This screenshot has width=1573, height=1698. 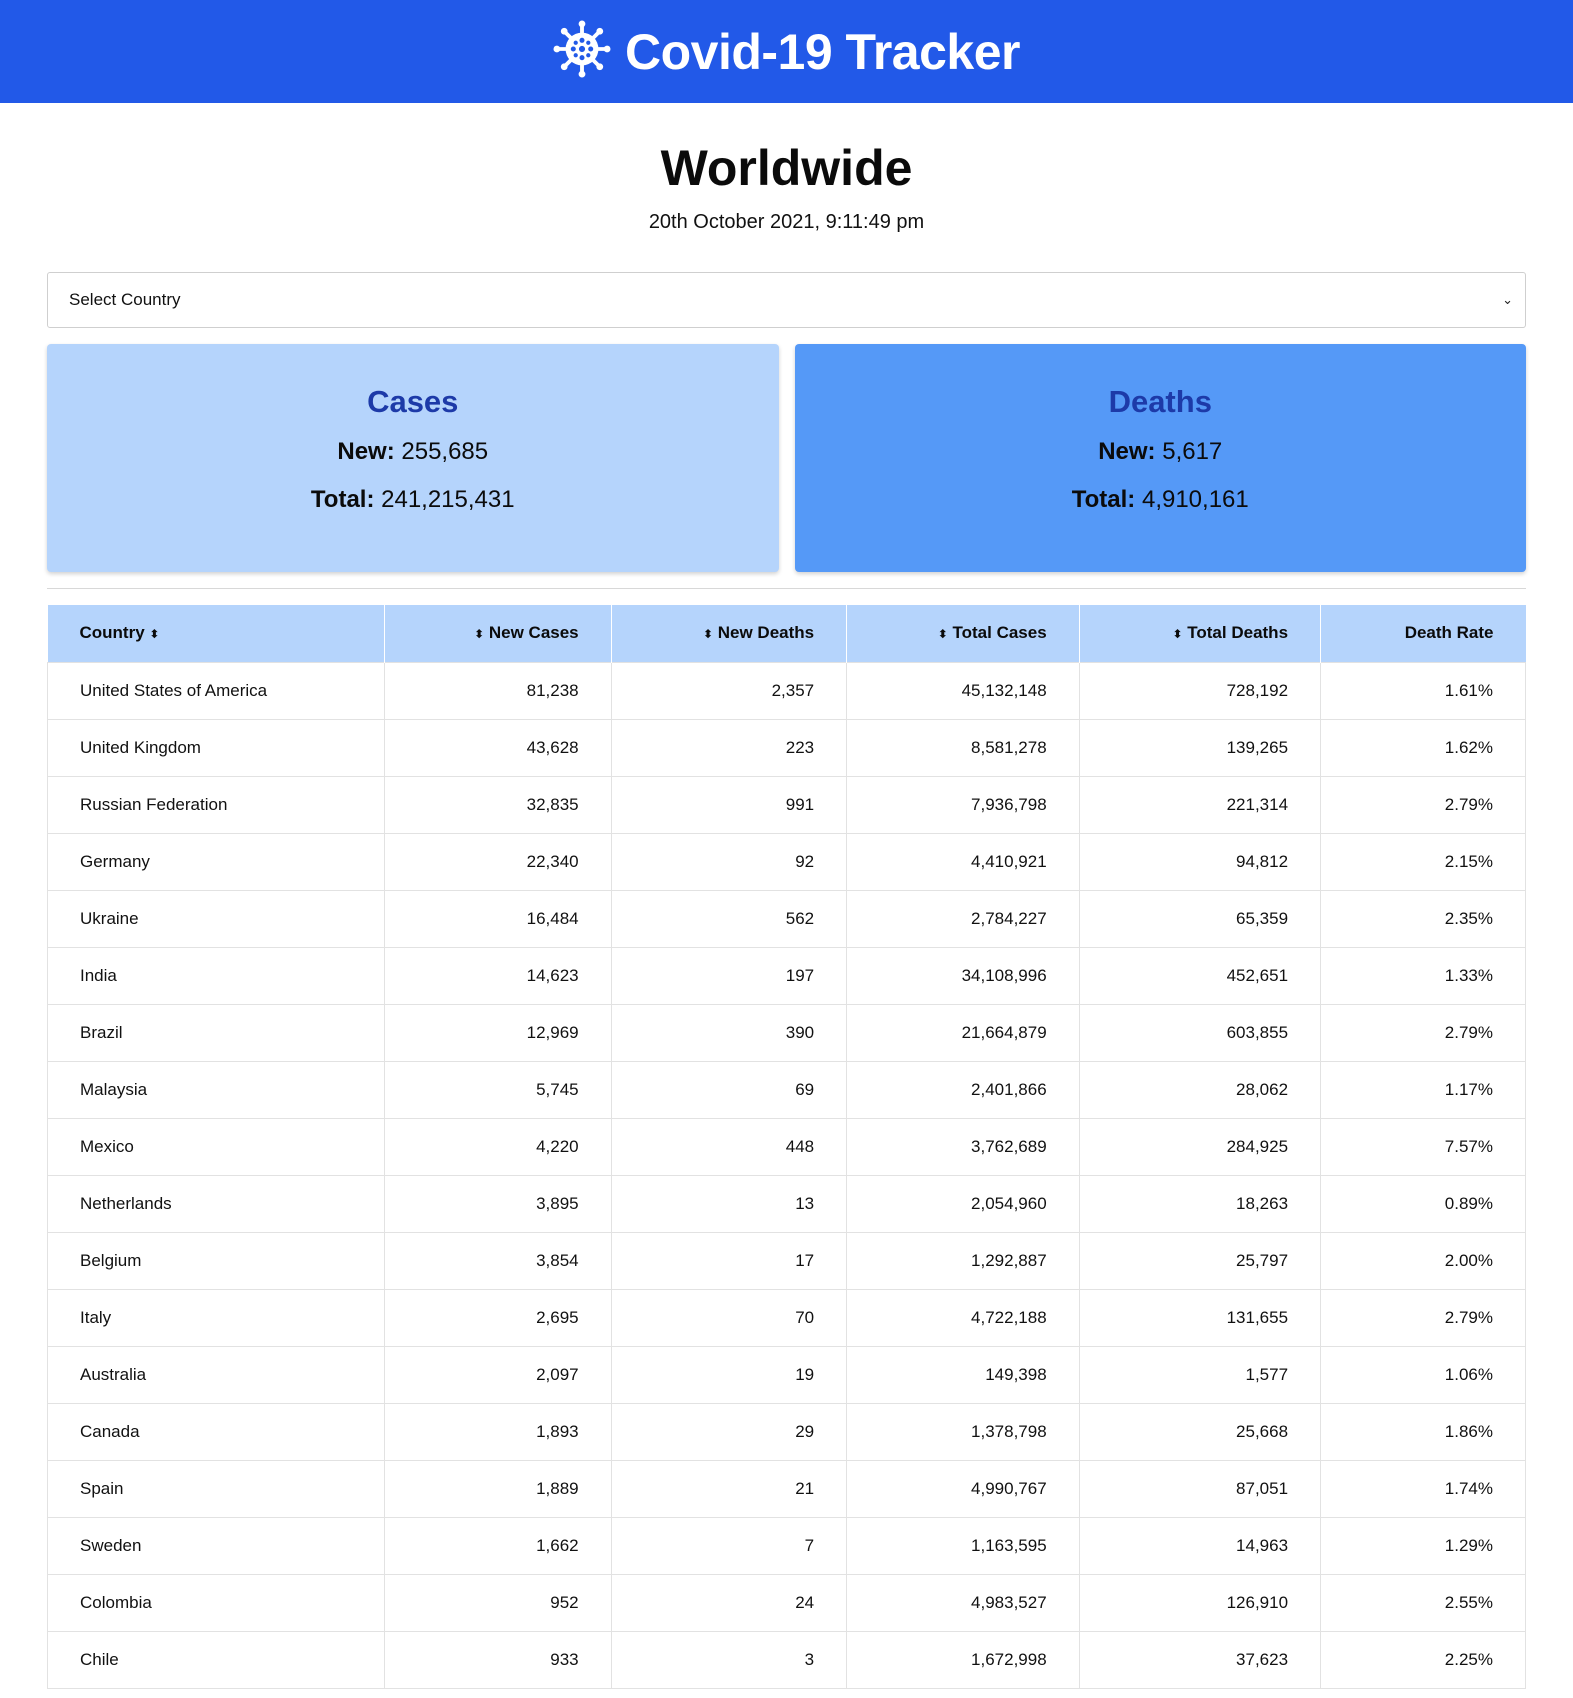 What do you see at coordinates (1423, 1431) in the screenshot?
I see `cell-death-rate: 1.86%` at bounding box center [1423, 1431].